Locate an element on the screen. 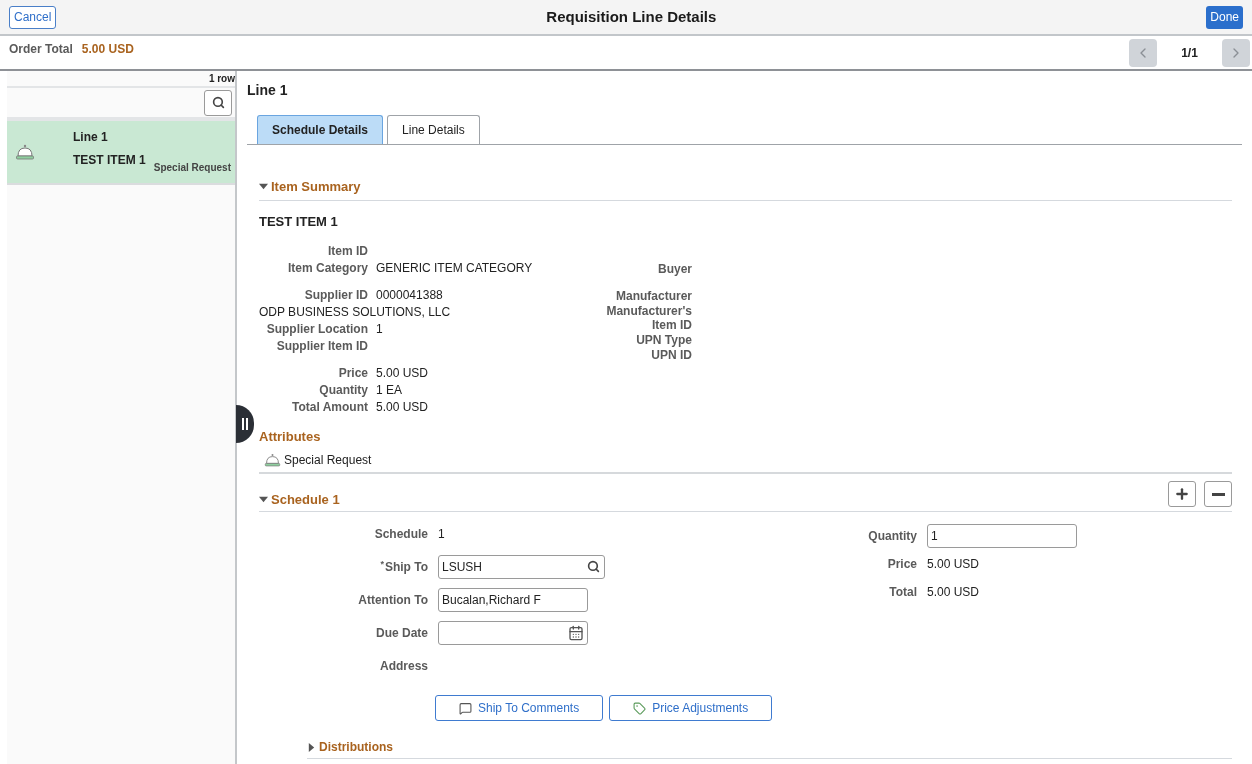  section-heading: Schedule 1 is located at coordinates (305, 499).